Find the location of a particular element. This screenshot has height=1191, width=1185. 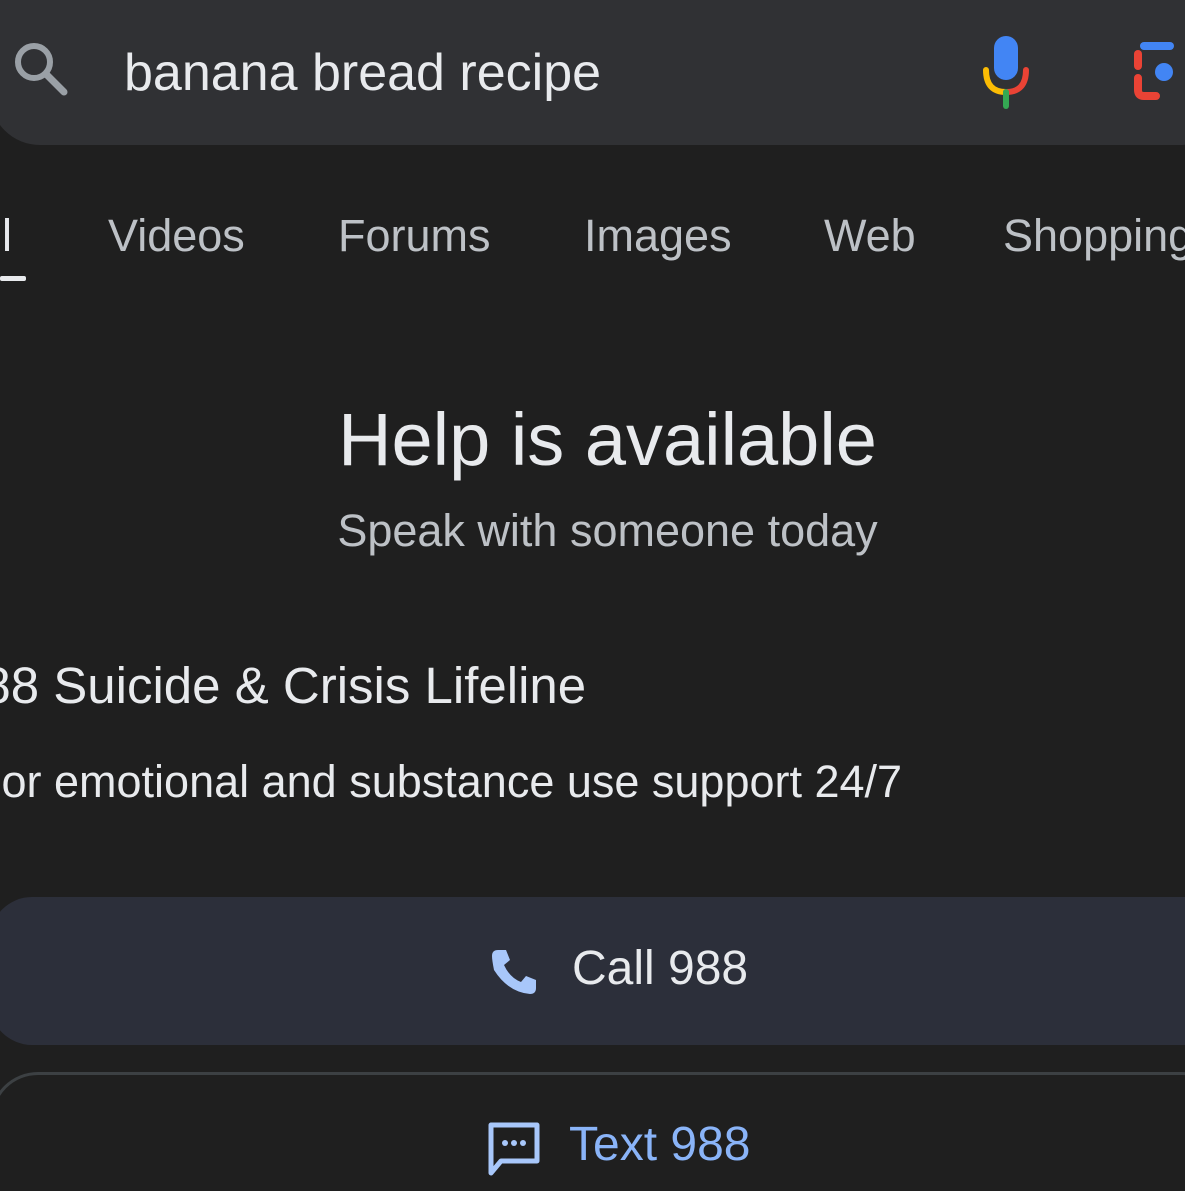

tab-all: ll is located at coordinates (6, 236).